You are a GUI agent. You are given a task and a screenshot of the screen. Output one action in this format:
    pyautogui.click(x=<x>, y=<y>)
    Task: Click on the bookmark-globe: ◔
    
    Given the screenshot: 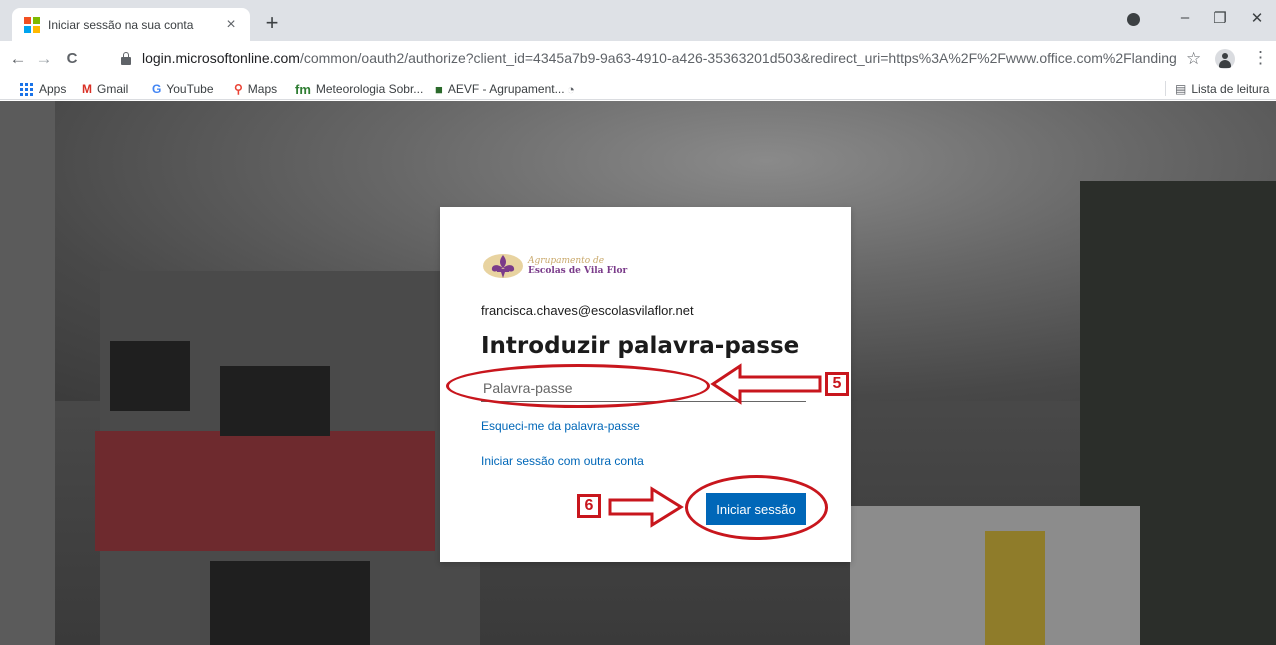 What is the action you would take?
    pyautogui.click(x=573, y=89)
    